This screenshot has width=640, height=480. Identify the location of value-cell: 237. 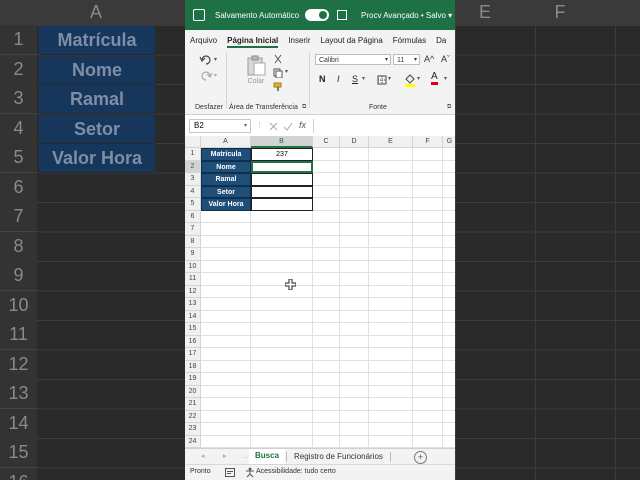
(282, 154).